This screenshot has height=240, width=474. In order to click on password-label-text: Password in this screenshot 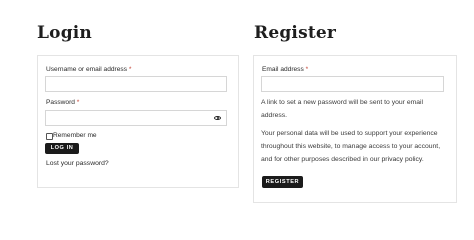, I will do `click(60, 102)`.